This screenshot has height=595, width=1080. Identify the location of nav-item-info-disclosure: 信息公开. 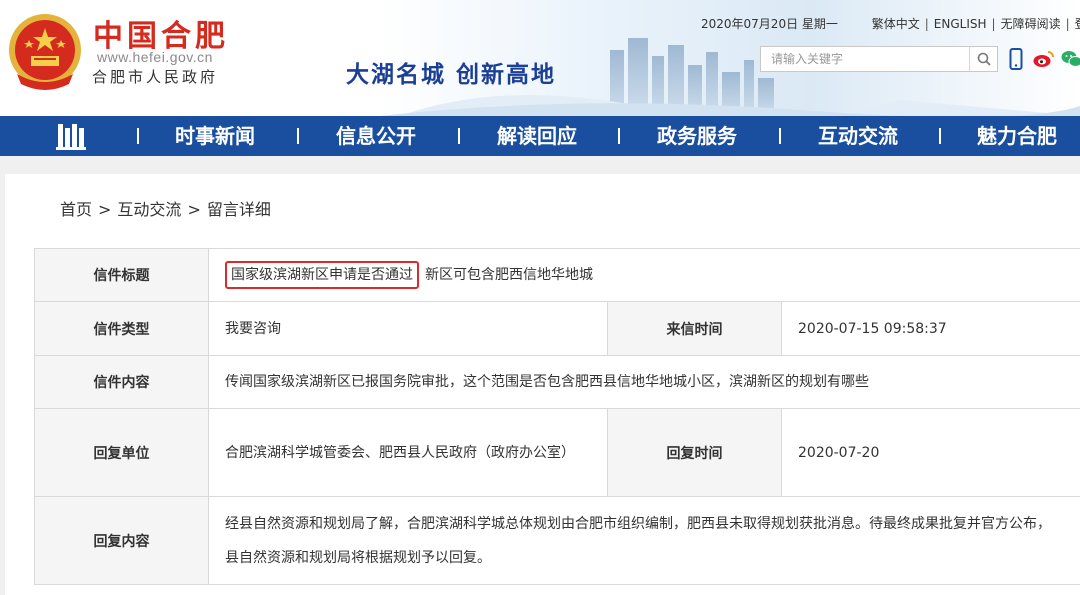
(376, 136).